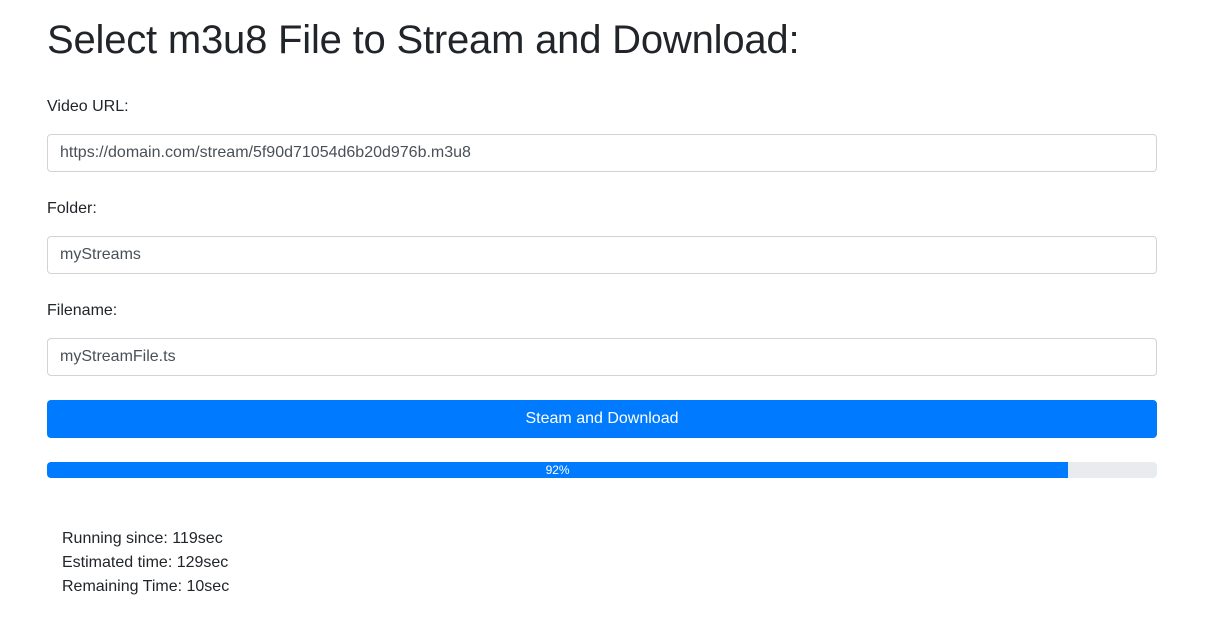 This screenshot has height=640, width=1209. I want to click on remaining-time-text: Remaining Time: 10sec, so click(146, 586).